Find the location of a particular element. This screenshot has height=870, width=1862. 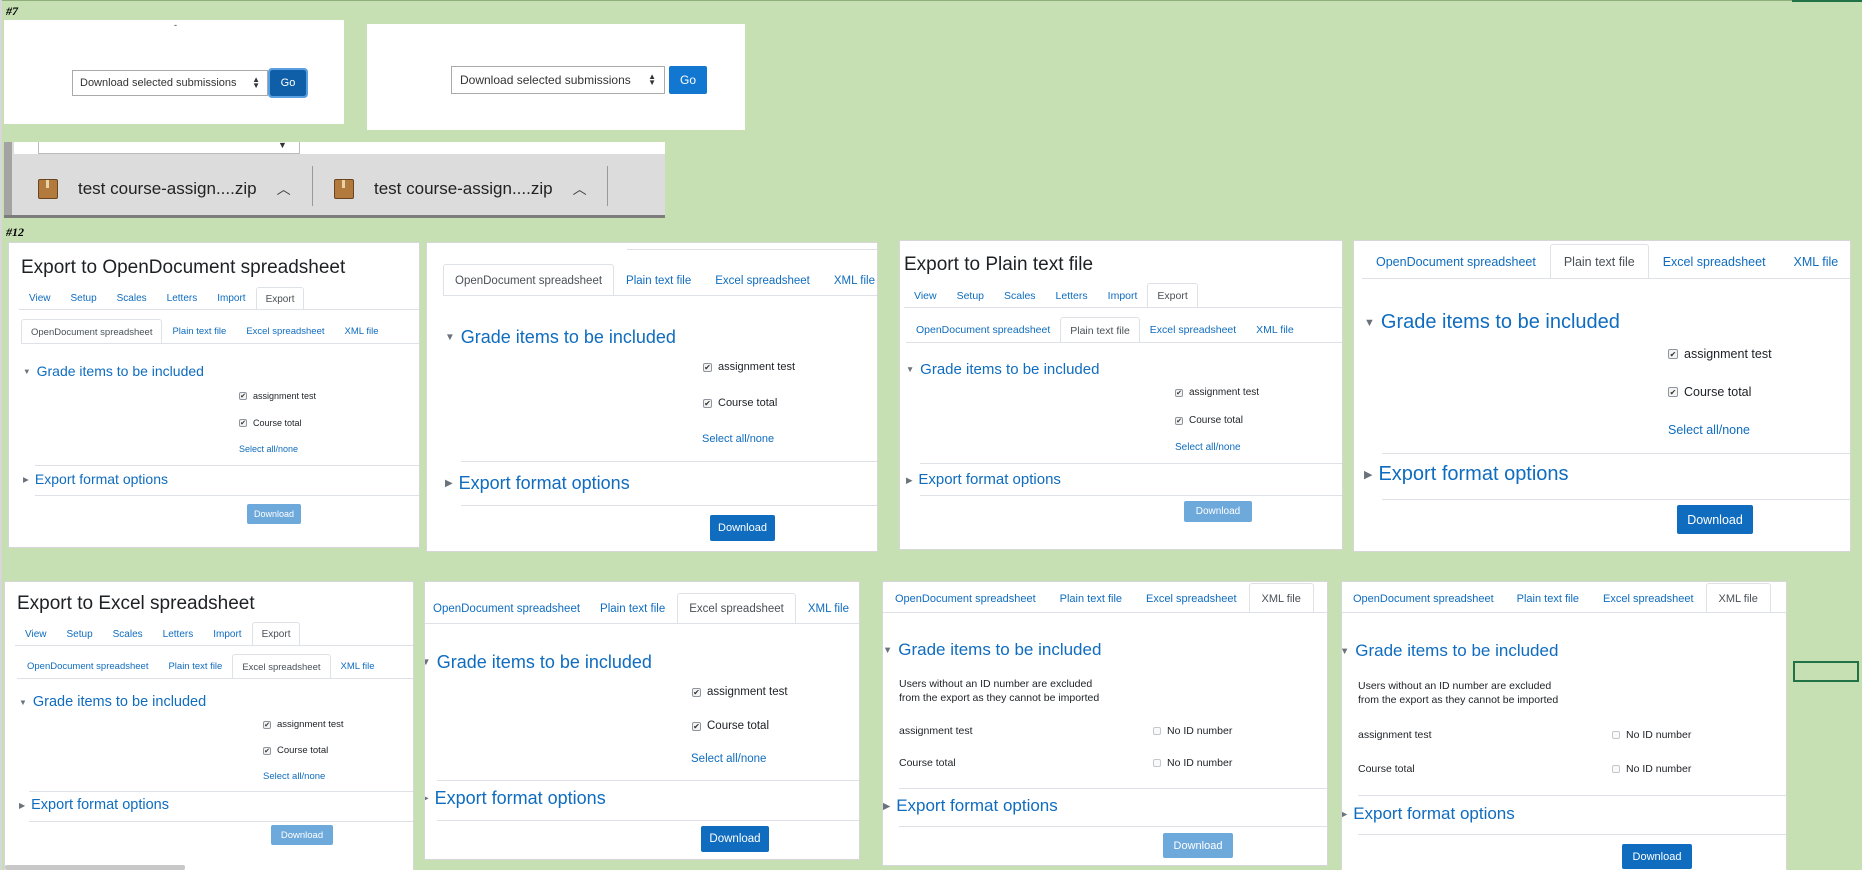

download-item-1: test course-assign....zip ︿ is located at coordinates (173, 189).